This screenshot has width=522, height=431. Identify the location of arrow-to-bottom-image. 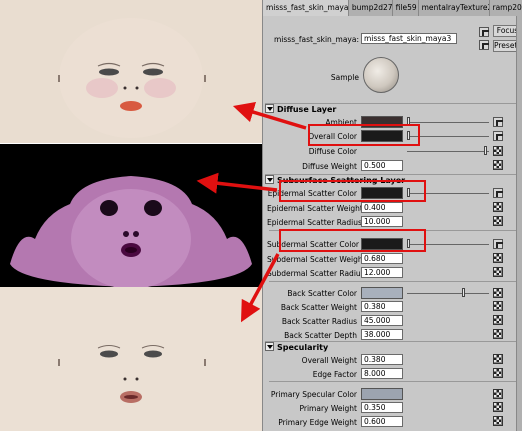
(260, 288).